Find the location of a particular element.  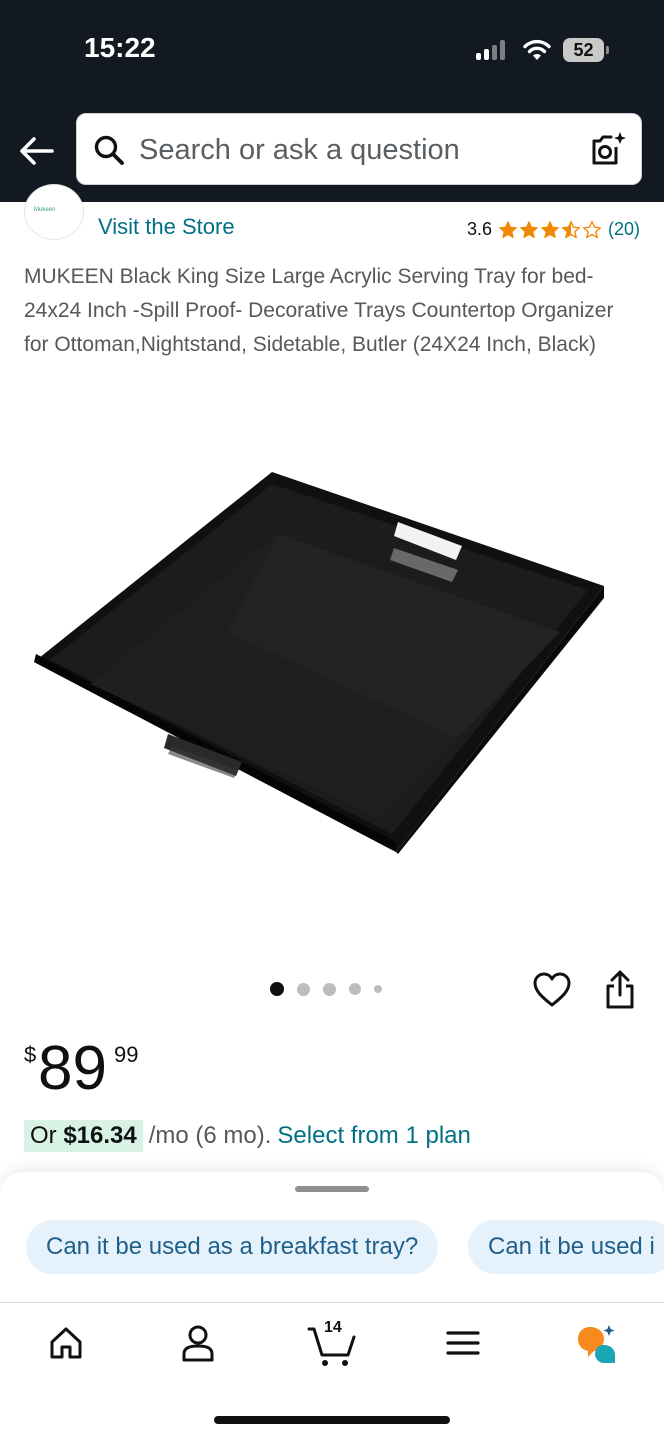

battery-level: 52 is located at coordinates (583, 50).